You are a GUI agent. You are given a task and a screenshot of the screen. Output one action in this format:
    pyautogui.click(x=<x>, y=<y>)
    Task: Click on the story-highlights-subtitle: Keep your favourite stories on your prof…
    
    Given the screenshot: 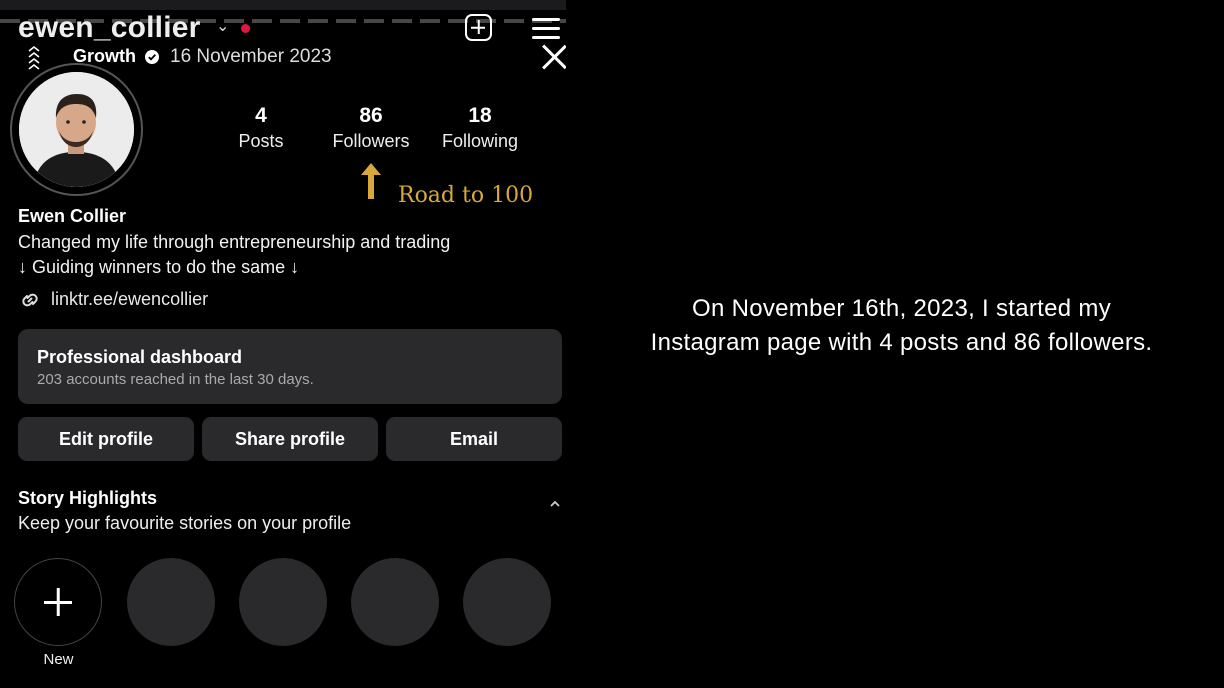 What is the action you would take?
    pyautogui.click(x=185, y=523)
    